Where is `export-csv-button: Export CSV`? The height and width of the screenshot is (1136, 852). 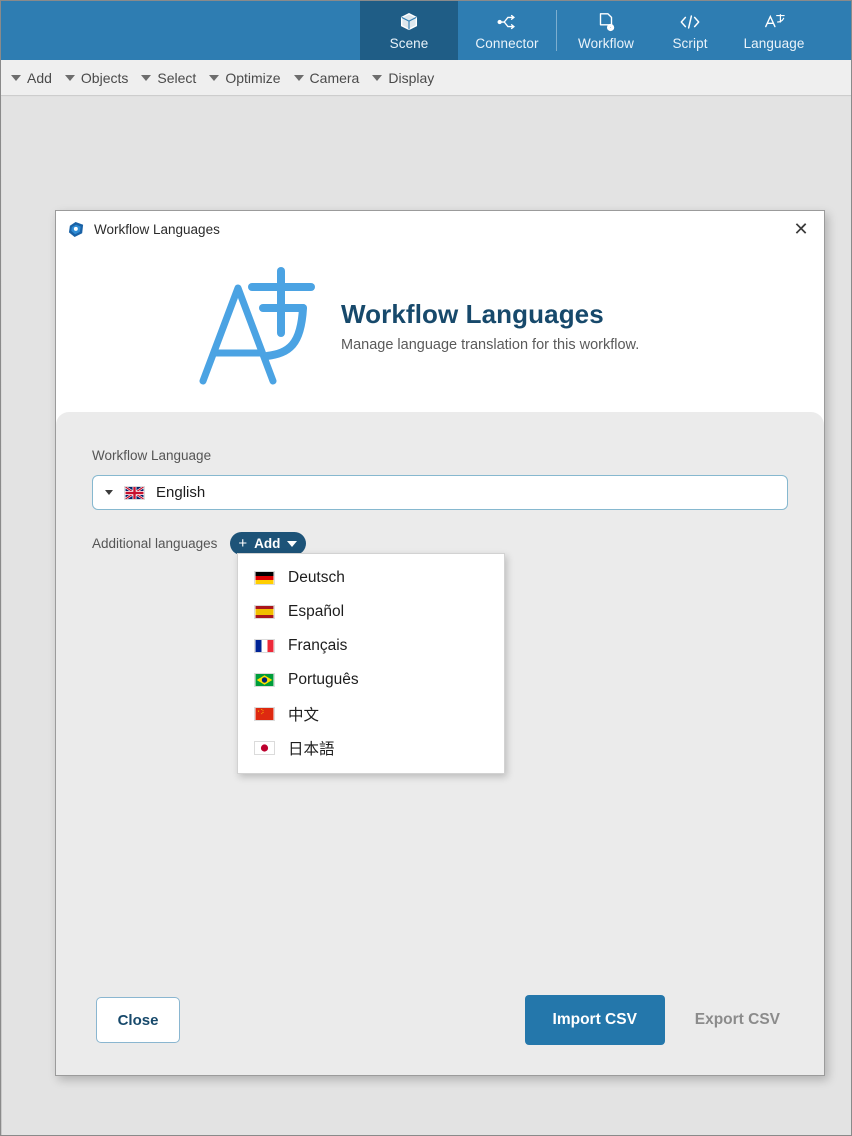 export-csv-button: Export CSV is located at coordinates (737, 1020).